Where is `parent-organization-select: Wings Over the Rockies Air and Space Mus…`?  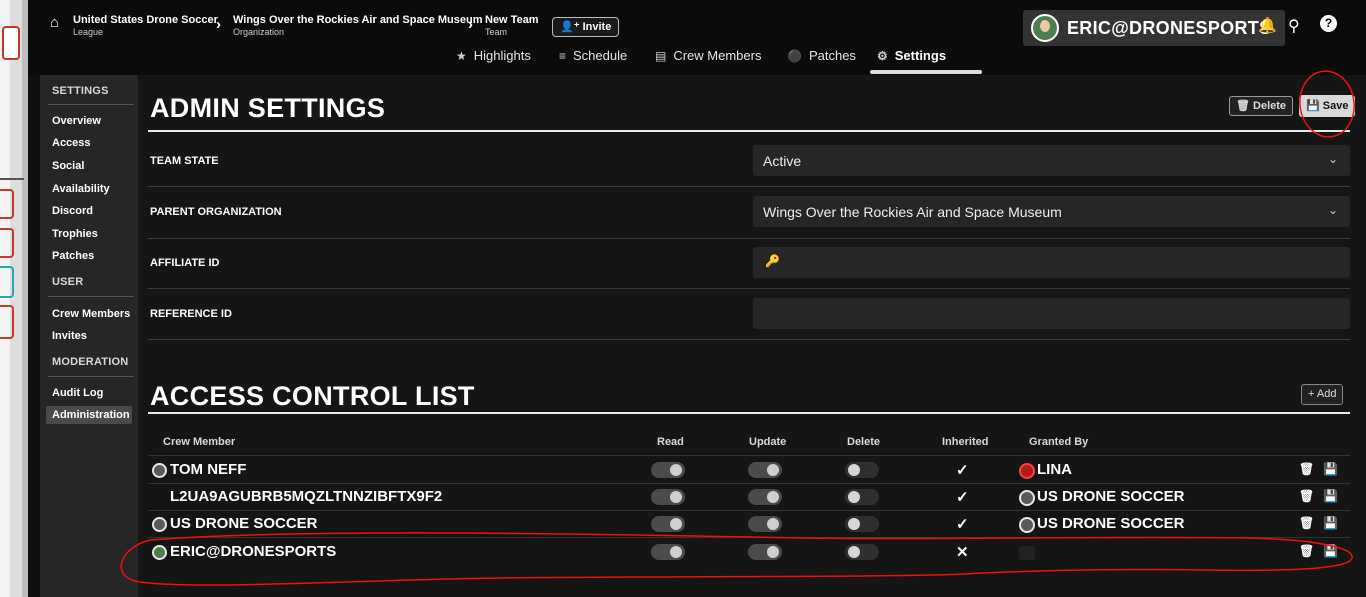
parent-organization-select: Wings Over the Rockies Air and Space Mus… is located at coordinates (1051, 211).